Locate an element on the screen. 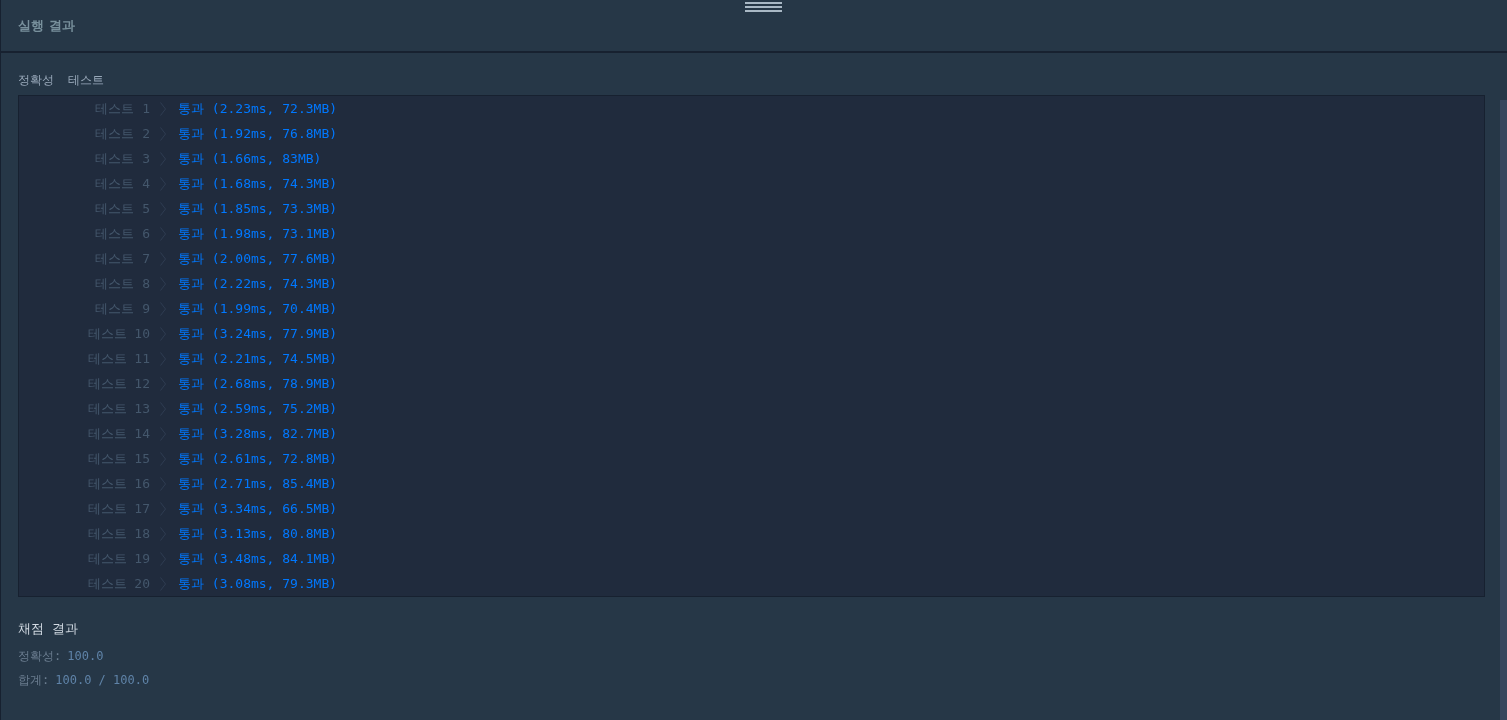 The width and height of the screenshot is (1507, 720). test-result: 통과 (1.66ms, 83MB) is located at coordinates (250, 158).